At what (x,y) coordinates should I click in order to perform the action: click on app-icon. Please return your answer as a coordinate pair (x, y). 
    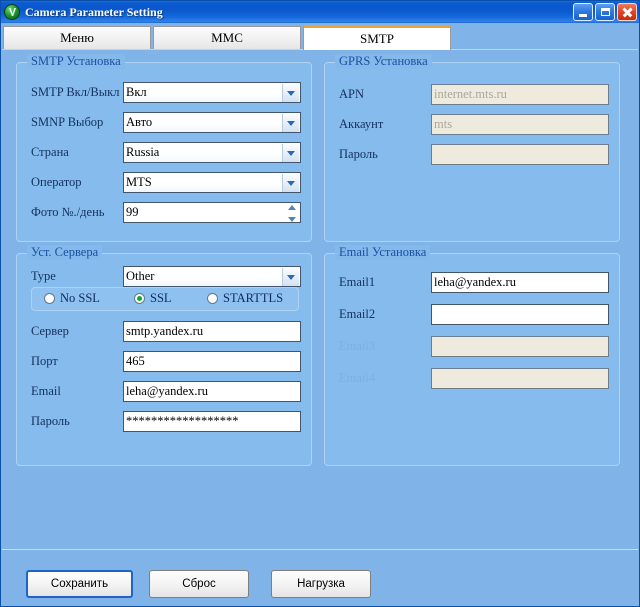
    Looking at the image, I should click on (12, 12).